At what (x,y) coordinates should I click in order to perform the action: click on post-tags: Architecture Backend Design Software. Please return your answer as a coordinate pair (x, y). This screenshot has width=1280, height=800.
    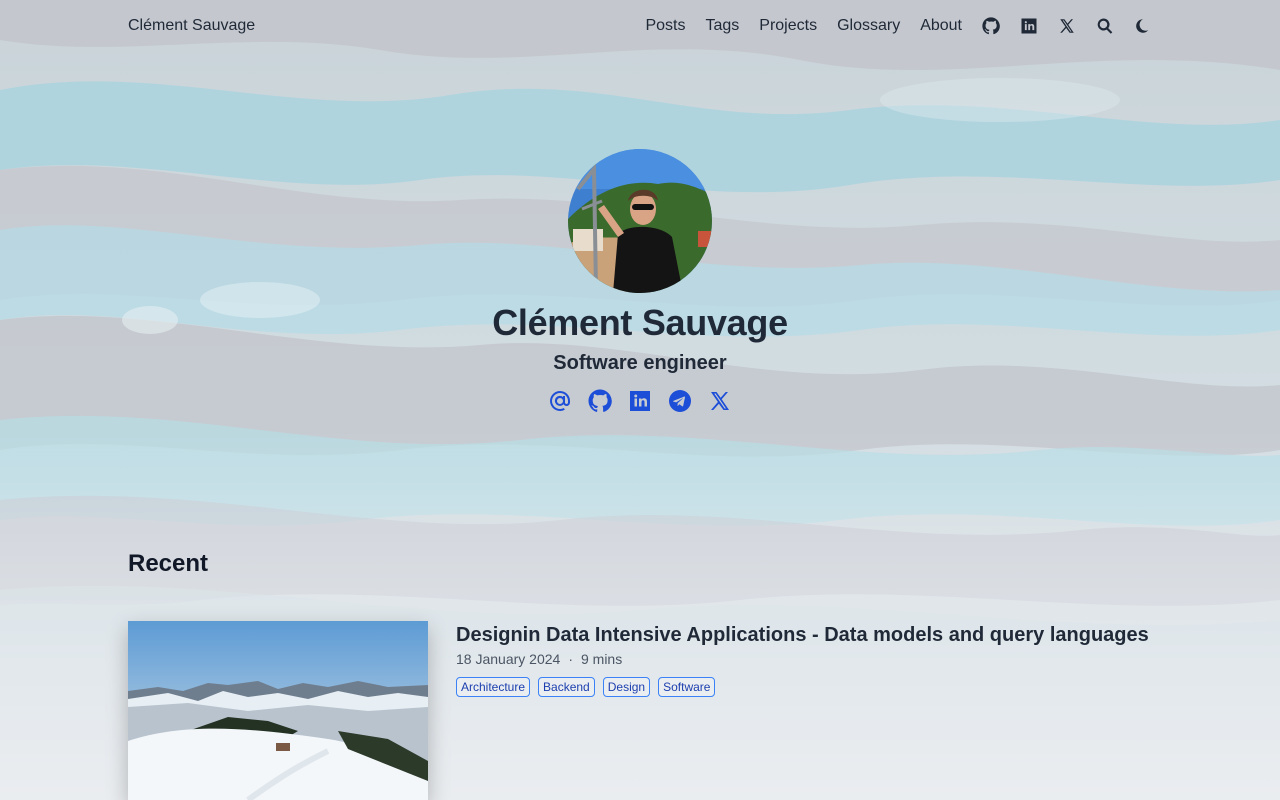
    Looking at the image, I should click on (589, 687).